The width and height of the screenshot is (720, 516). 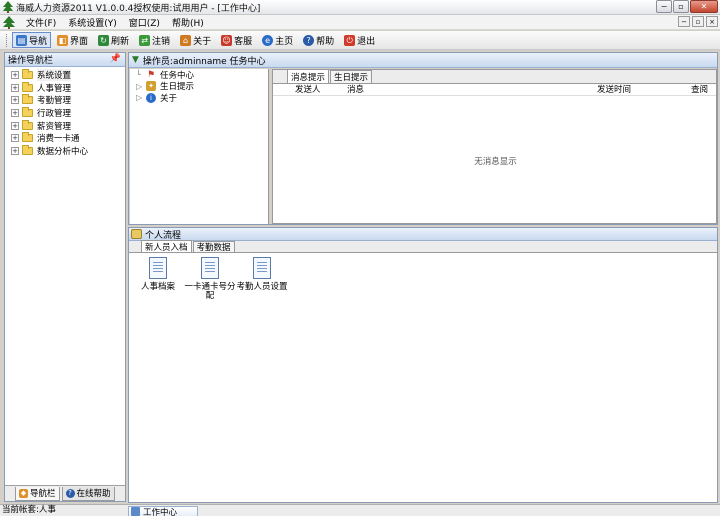 I want to click on close-button: ✕, so click(x=704, y=6).